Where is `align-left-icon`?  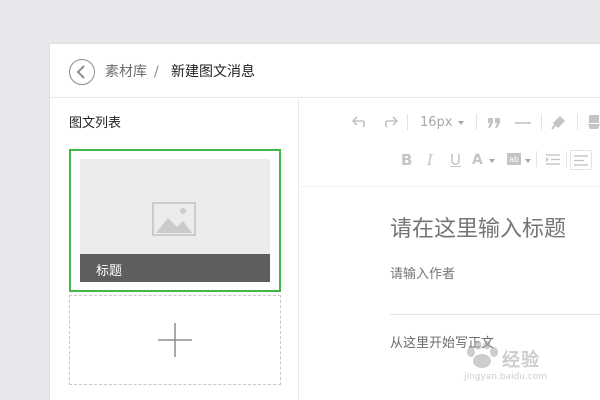 align-left-icon is located at coordinates (581, 160).